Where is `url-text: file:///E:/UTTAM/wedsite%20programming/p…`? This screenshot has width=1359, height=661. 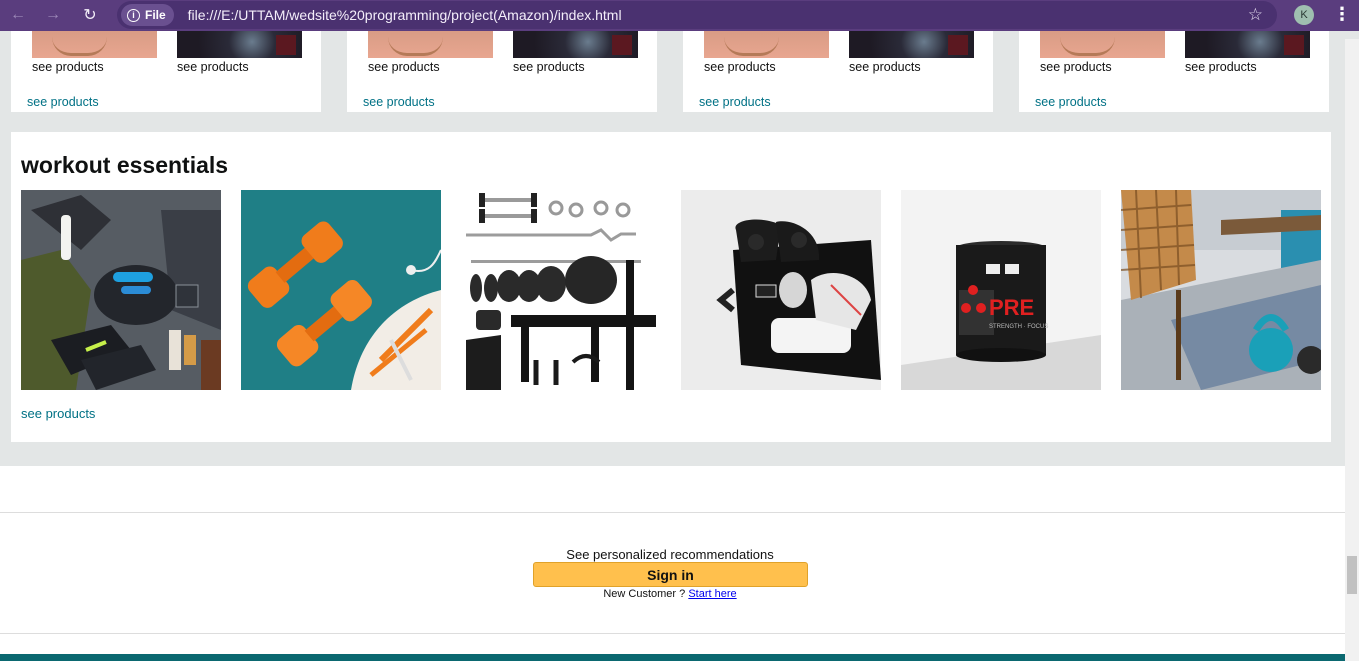
url-text: file:///E:/UTTAM/wedsite%20programming/p… is located at coordinates (405, 15).